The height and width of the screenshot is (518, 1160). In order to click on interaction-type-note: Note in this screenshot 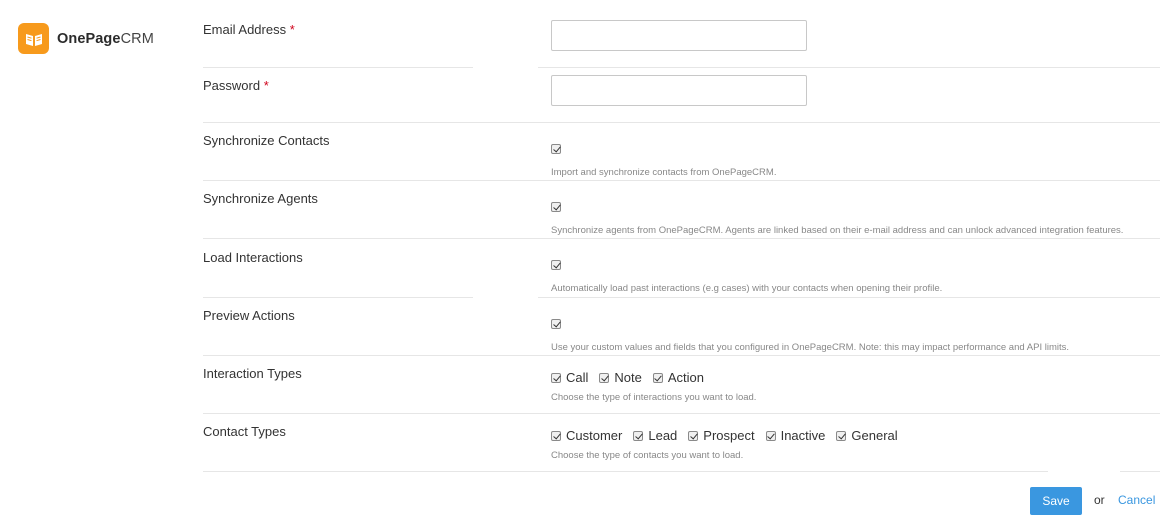, I will do `click(620, 377)`.